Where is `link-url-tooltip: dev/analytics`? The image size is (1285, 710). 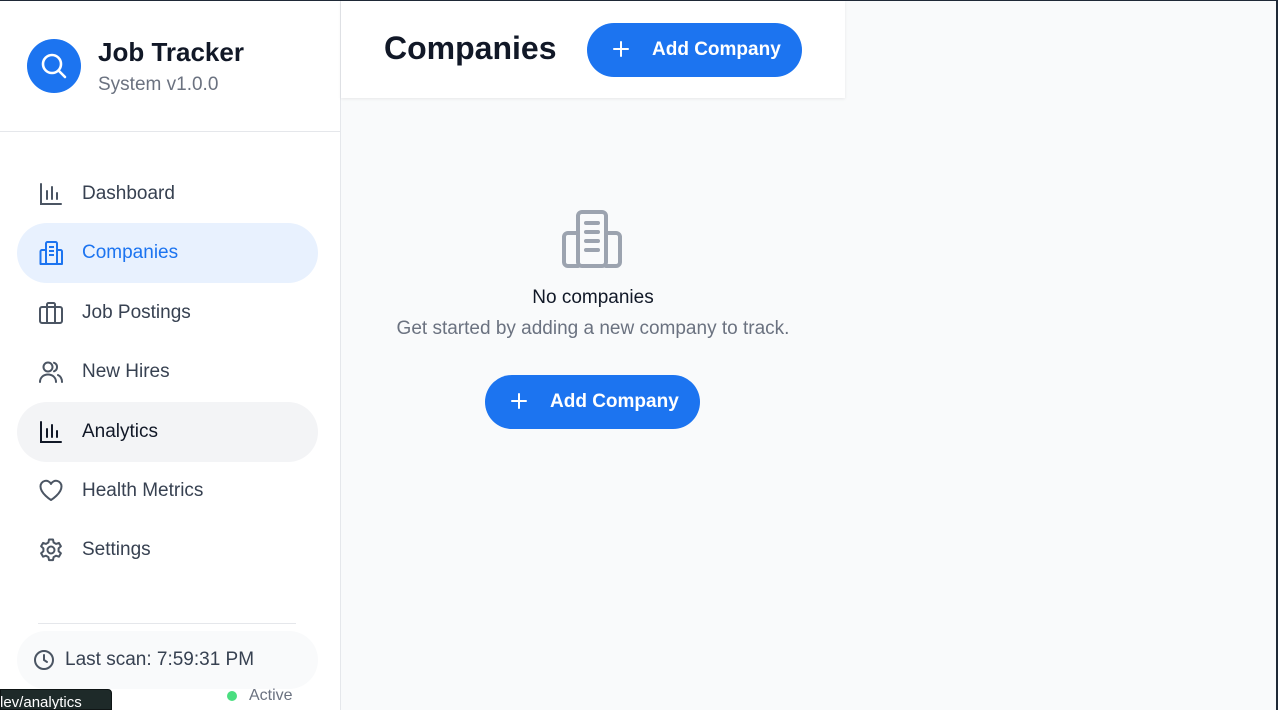
link-url-tooltip: dev/analytics is located at coordinates (56, 699).